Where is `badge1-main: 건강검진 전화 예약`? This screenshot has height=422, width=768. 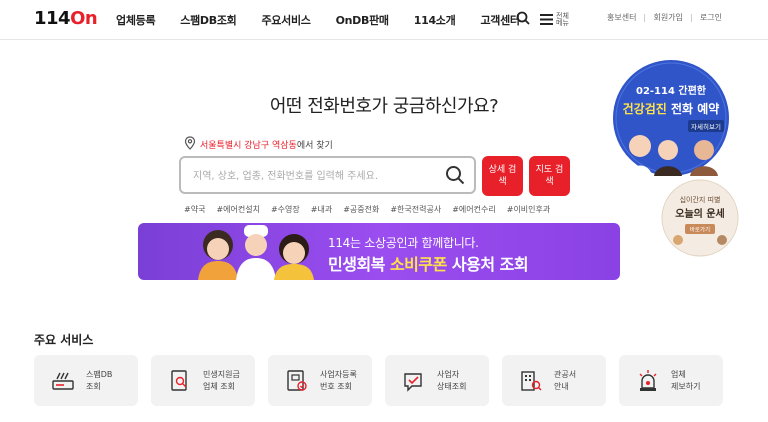 badge1-main: 건강검진 전화 예약 is located at coordinates (671, 108).